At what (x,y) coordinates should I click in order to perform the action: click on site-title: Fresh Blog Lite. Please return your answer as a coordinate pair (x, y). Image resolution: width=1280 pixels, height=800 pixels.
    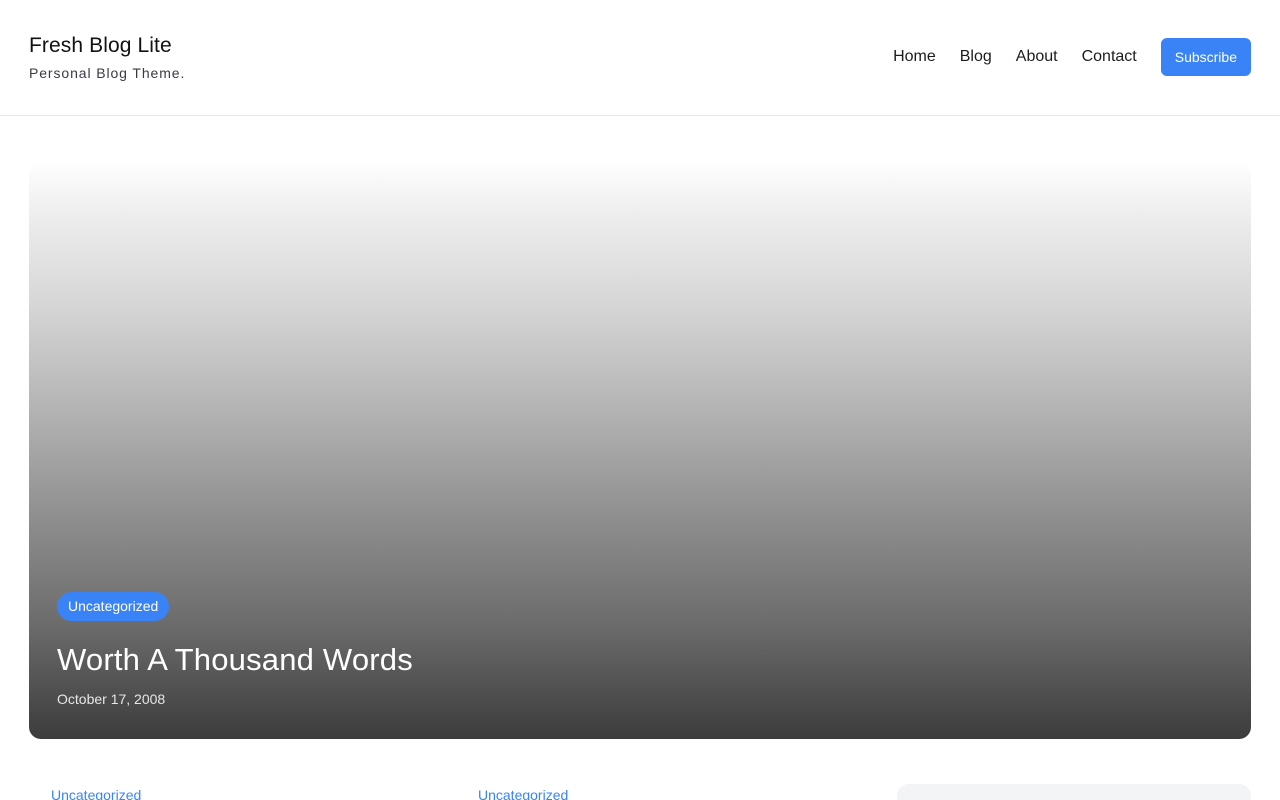
    Looking at the image, I should click on (107, 46).